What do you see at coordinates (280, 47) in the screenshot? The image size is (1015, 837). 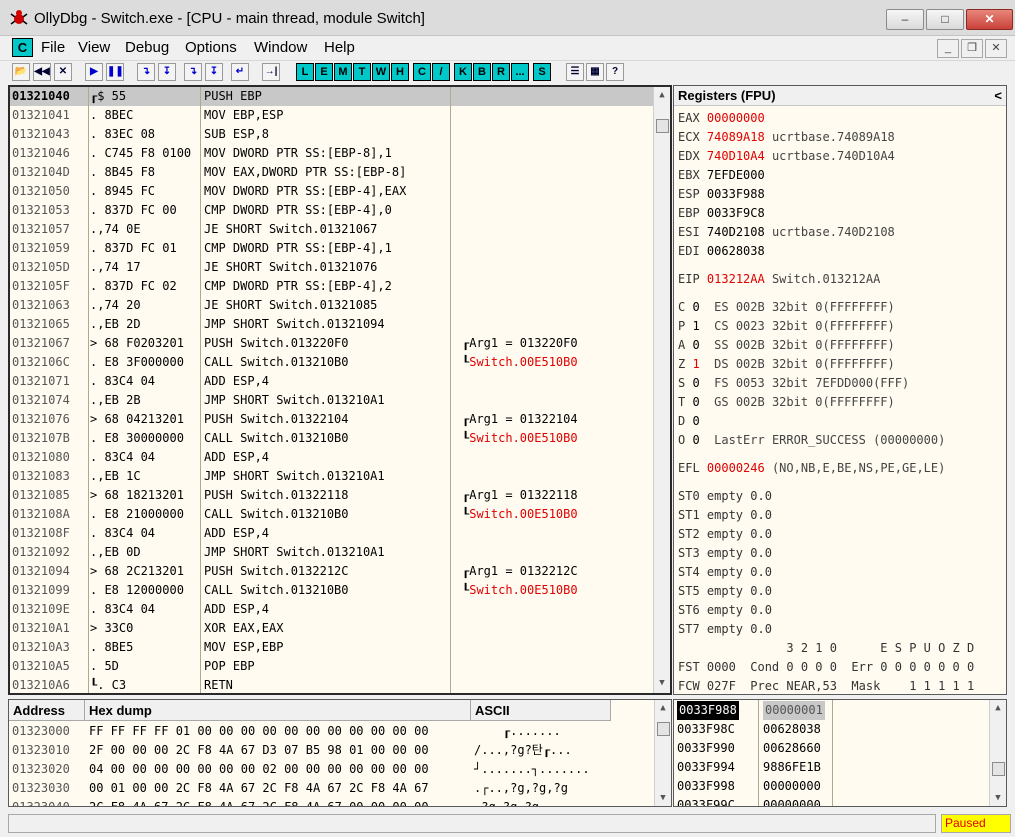 I see `menu-window: Window` at bounding box center [280, 47].